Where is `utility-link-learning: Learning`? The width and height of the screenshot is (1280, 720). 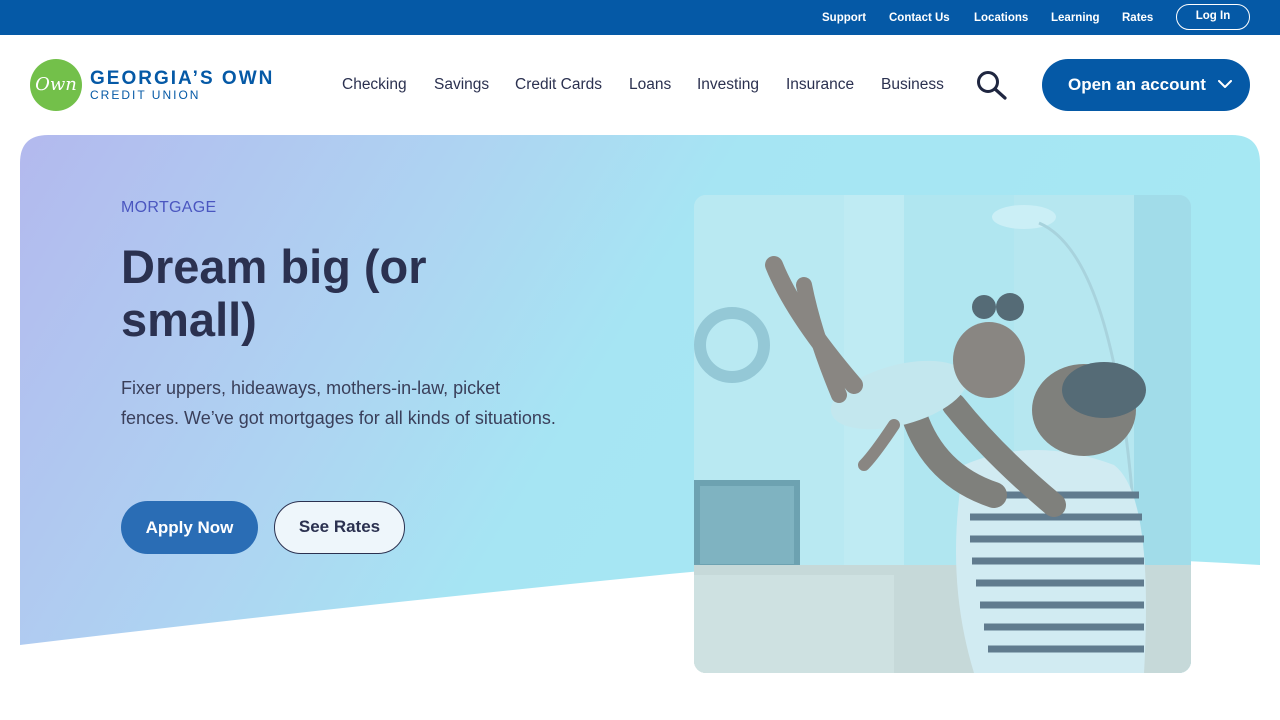 utility-link-learning: Learning is located at coordinates (1075, 18).